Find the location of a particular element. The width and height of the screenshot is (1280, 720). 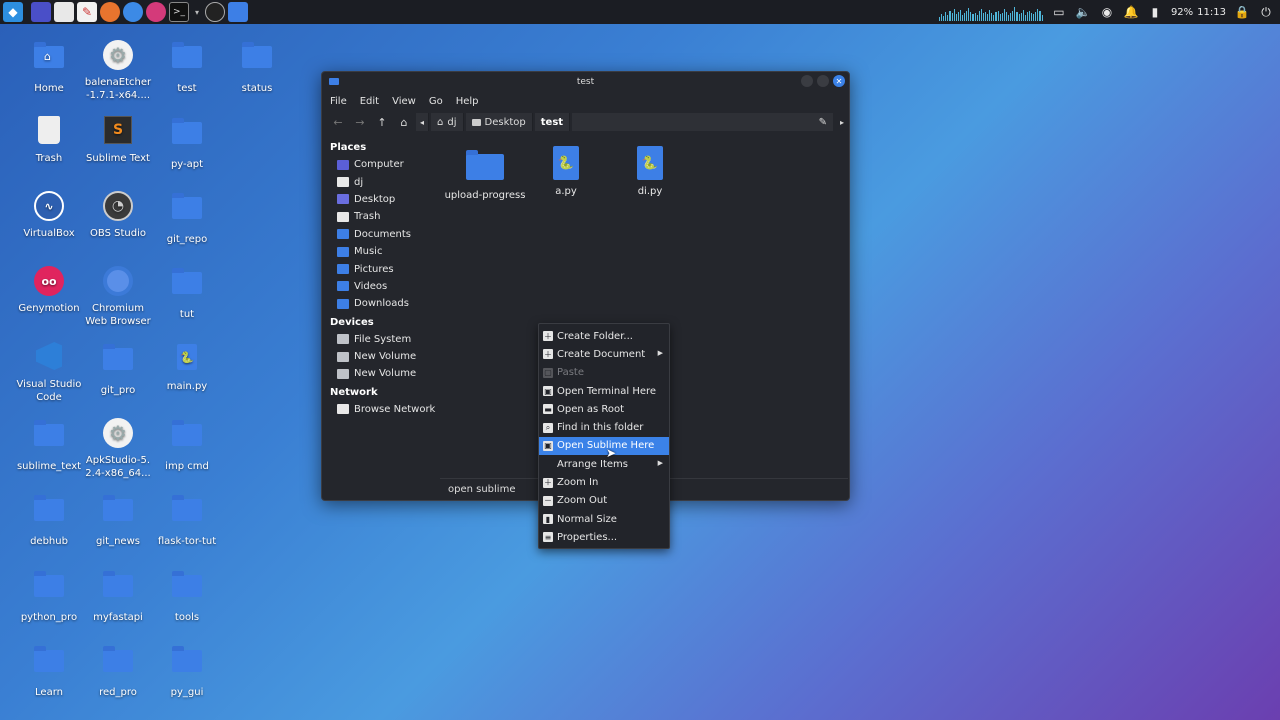

desktop-icon-imp-cmd: imp cmd is located at coordinates (187, 445).